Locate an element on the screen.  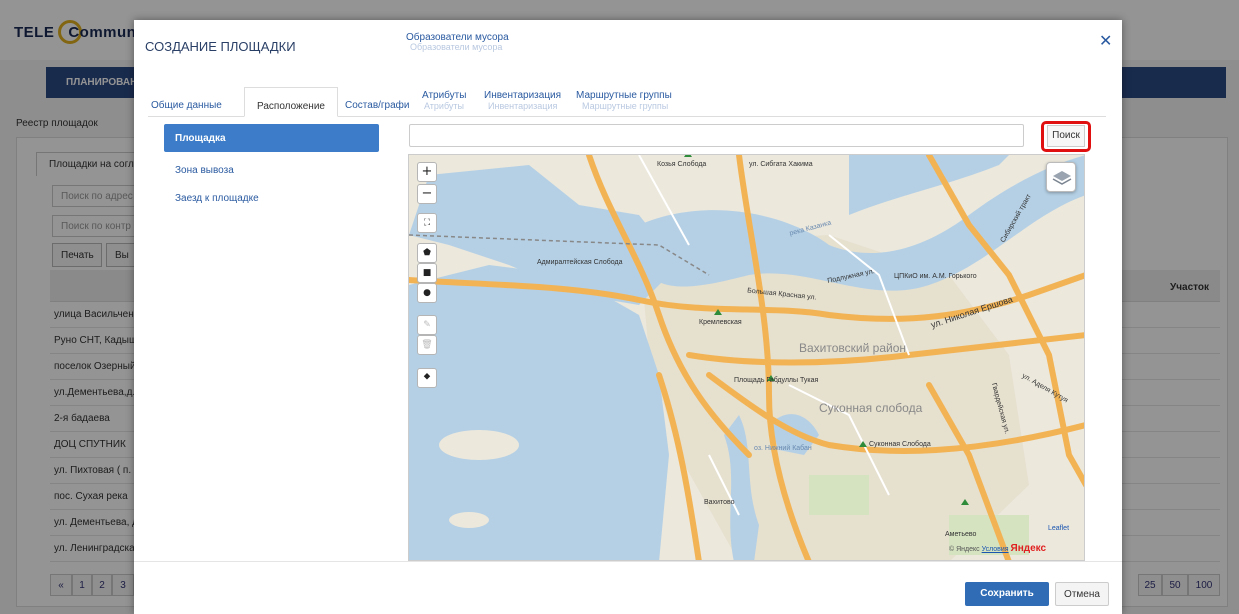
sidebar-item-site-access: Заезд к площадке is located at coordinates (271, 198).